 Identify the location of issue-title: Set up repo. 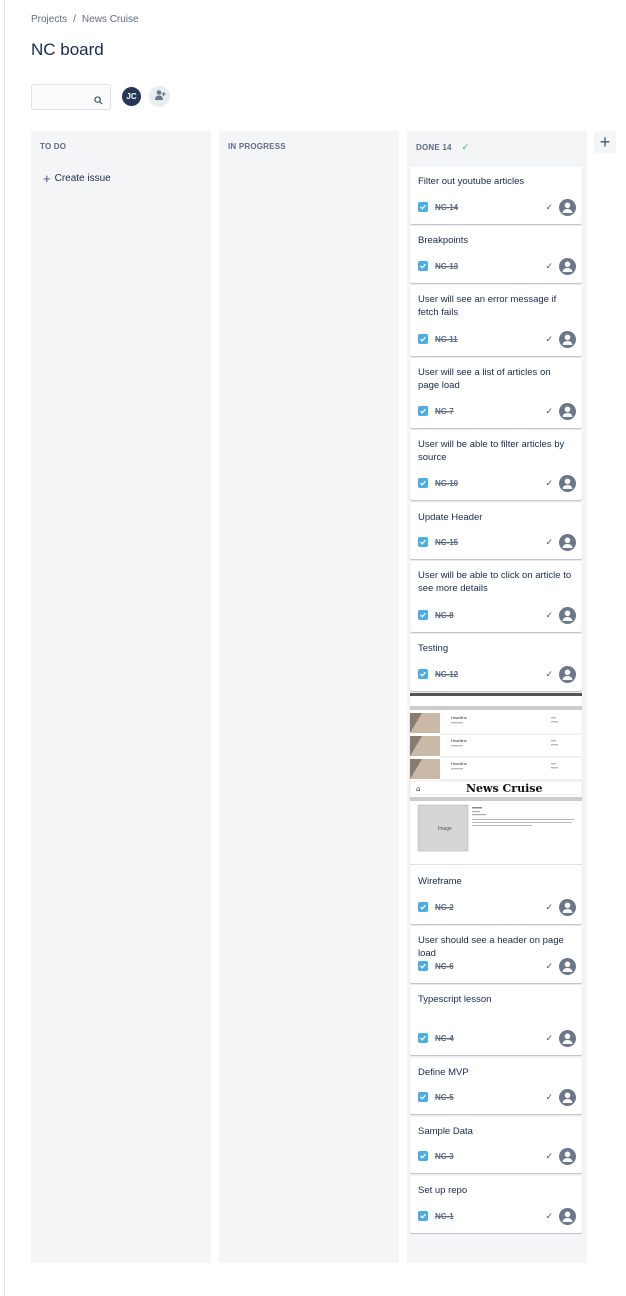
(443, 1190).